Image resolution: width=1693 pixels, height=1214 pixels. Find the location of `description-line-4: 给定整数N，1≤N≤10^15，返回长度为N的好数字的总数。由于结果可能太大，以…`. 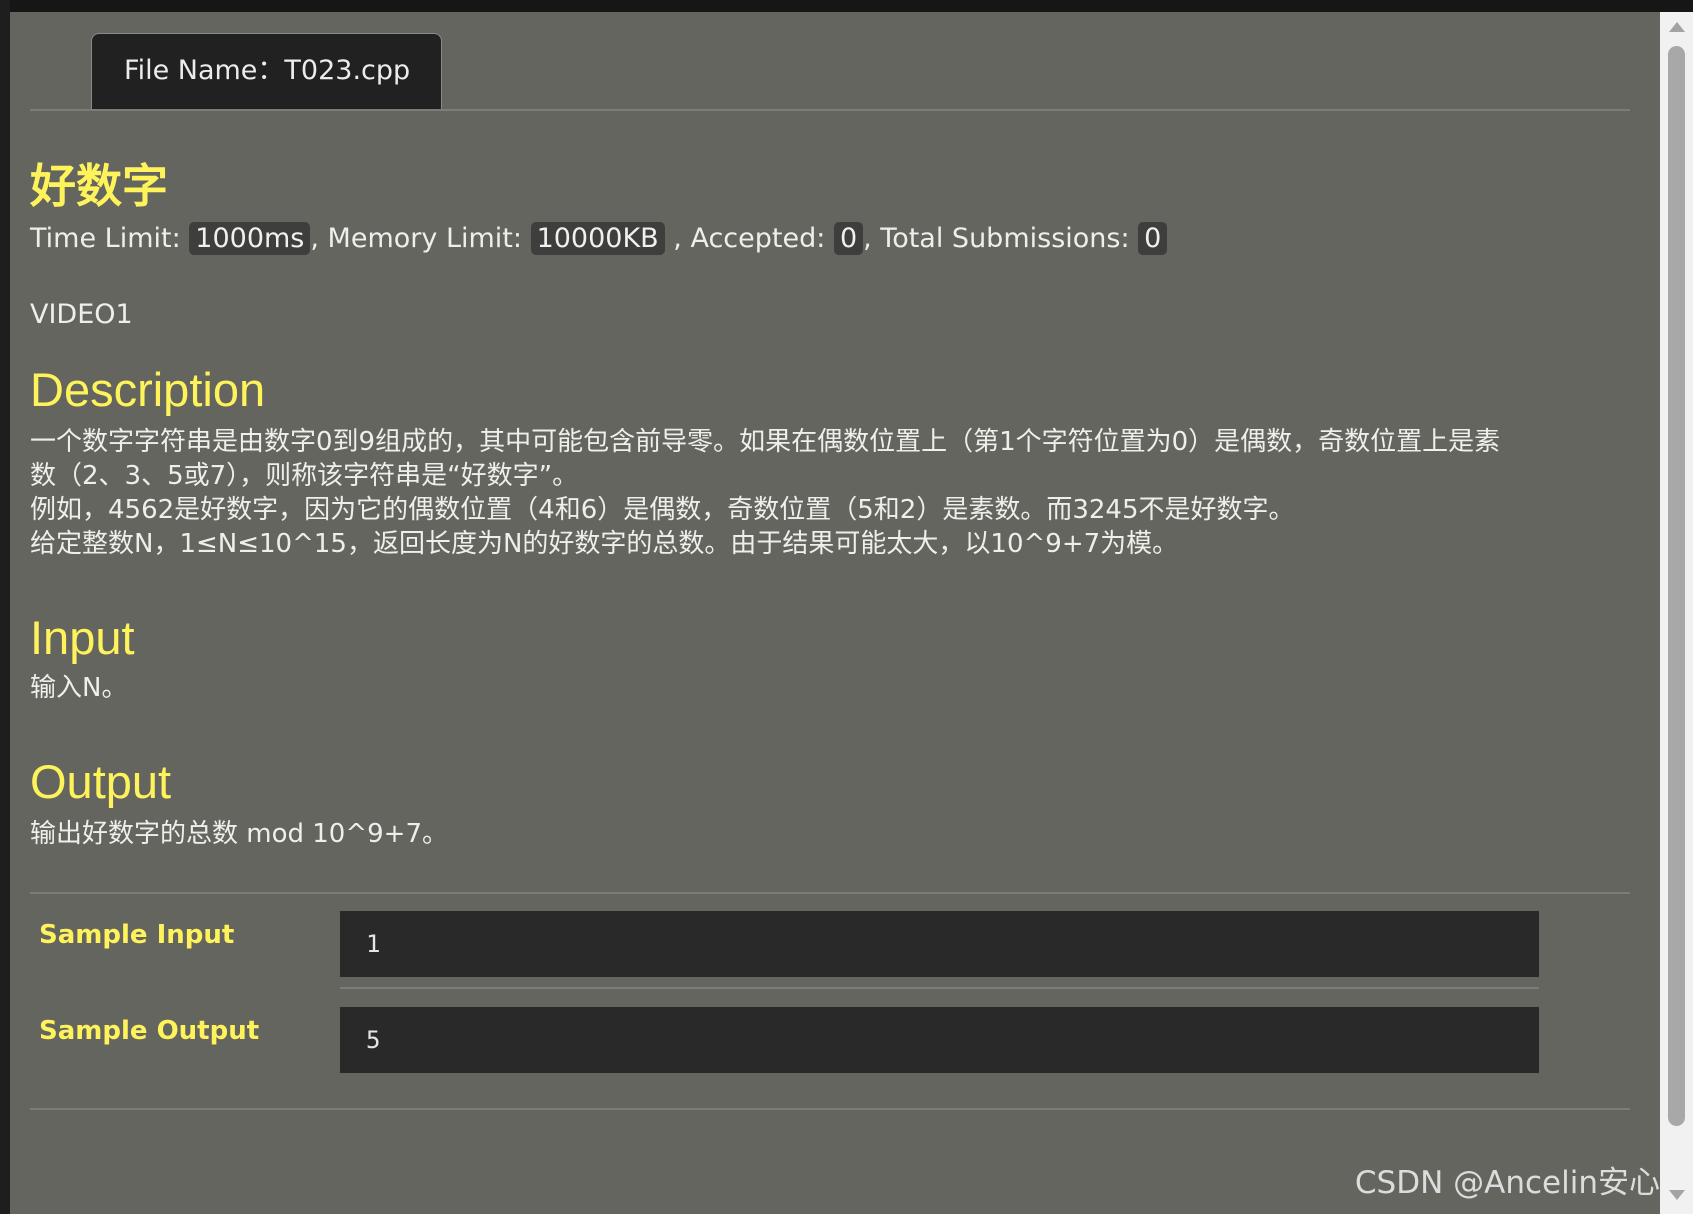

description-line-4: 给定整数N，1≤N≤10^15，返回长度为N的好数字的总数。由于结果可能太大，以… is located at coordinates (604, 544).